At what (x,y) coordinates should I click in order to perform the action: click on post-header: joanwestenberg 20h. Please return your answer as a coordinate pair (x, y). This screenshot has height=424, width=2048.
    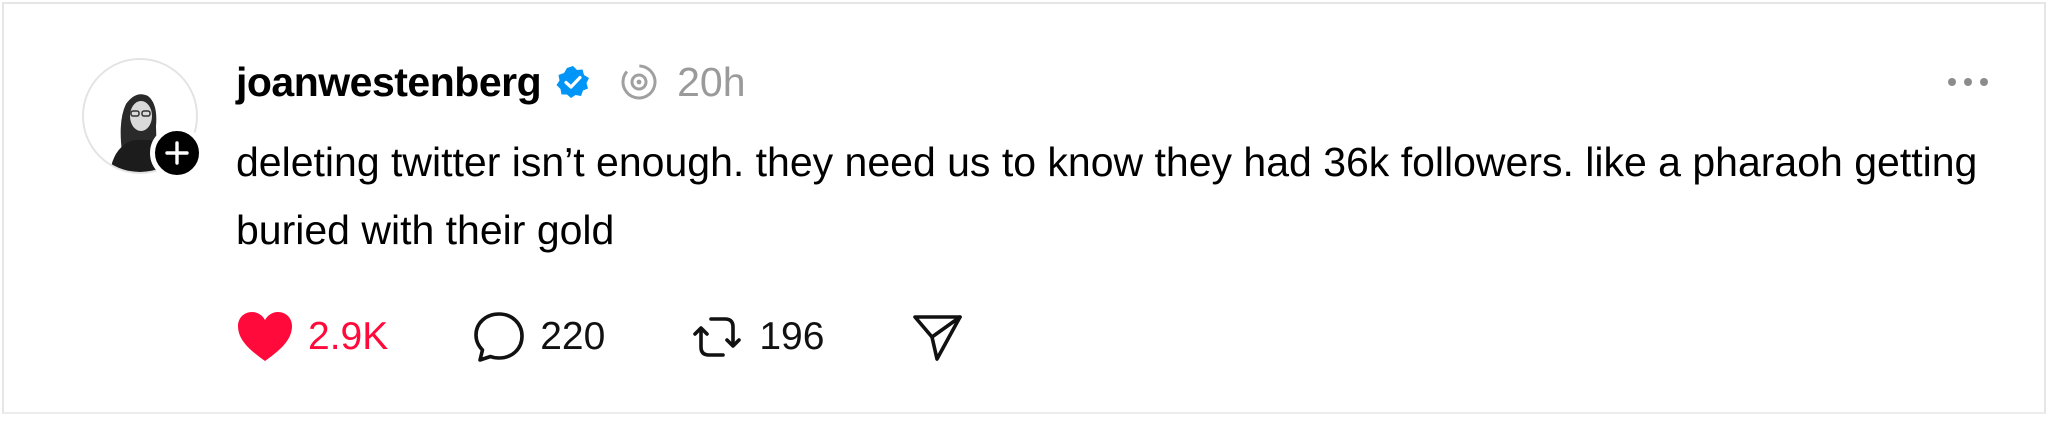
    Looking at the image, I should click on (491, 82).